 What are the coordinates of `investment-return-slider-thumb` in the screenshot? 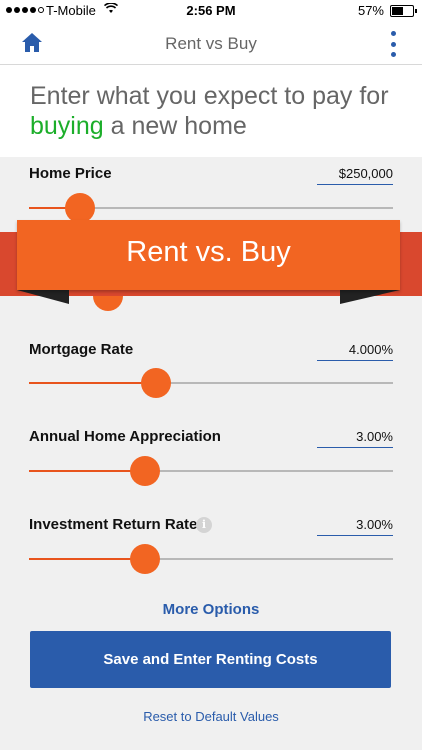 It's located at (145, 559).